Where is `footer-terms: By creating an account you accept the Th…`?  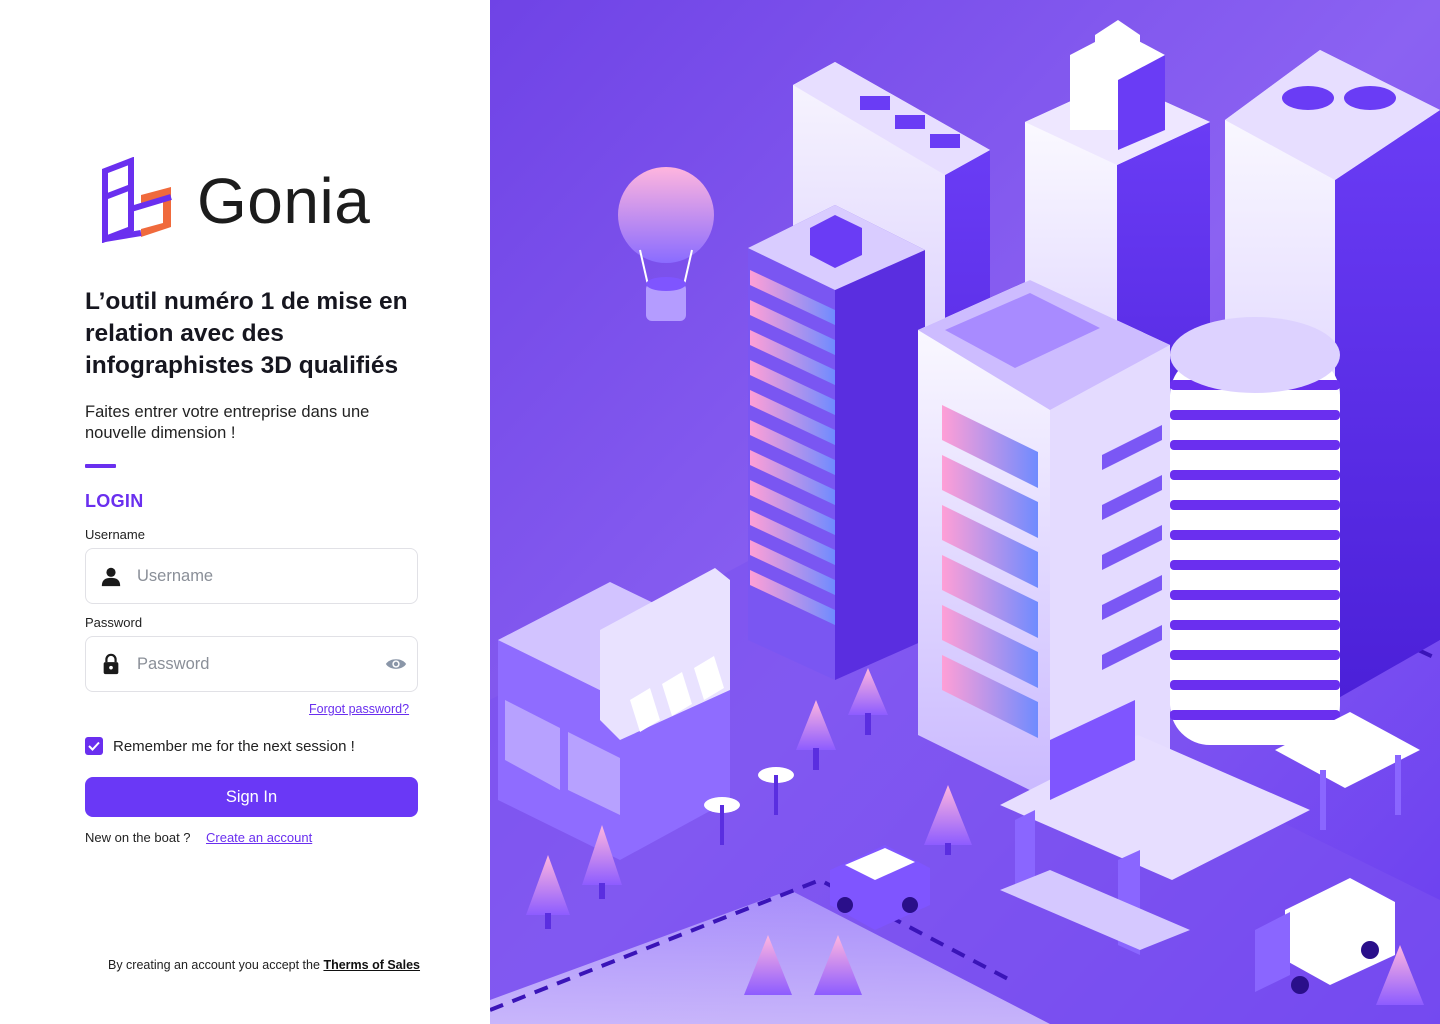
footer-terms: By creating an account you accept the Th… is located at coordinates (264, 965).